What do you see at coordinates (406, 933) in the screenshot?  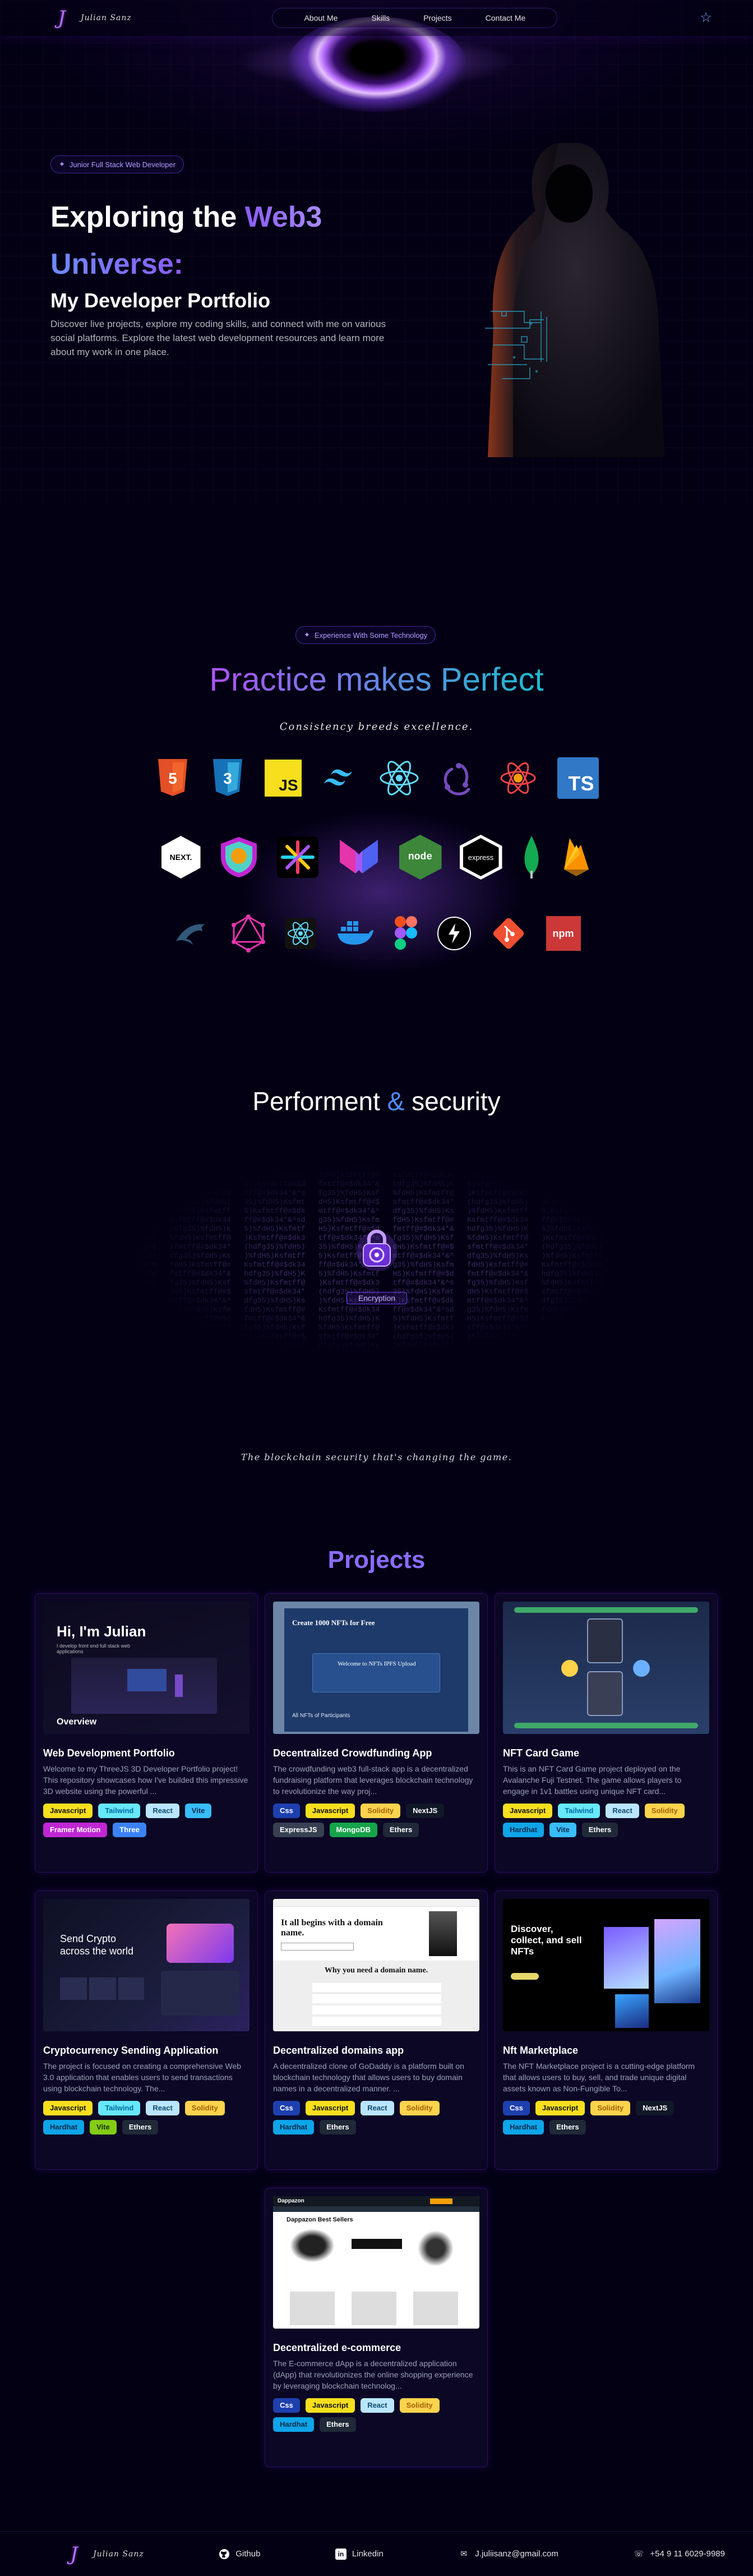 I see `figma-icon` at bounding box center [406, 933].